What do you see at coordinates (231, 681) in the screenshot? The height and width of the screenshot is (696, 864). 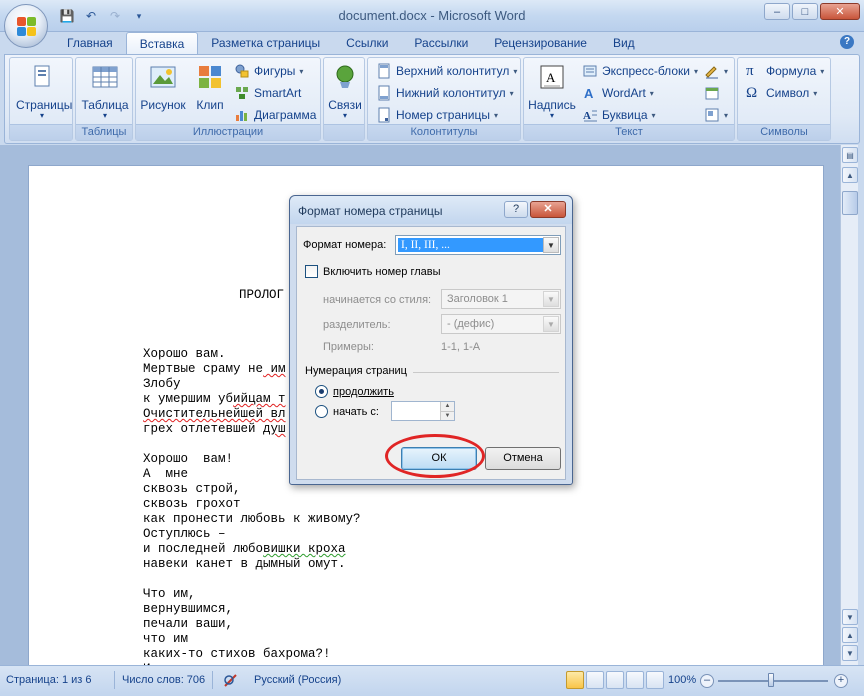 I see `proofing-icon` at bounding box center [231, 681].